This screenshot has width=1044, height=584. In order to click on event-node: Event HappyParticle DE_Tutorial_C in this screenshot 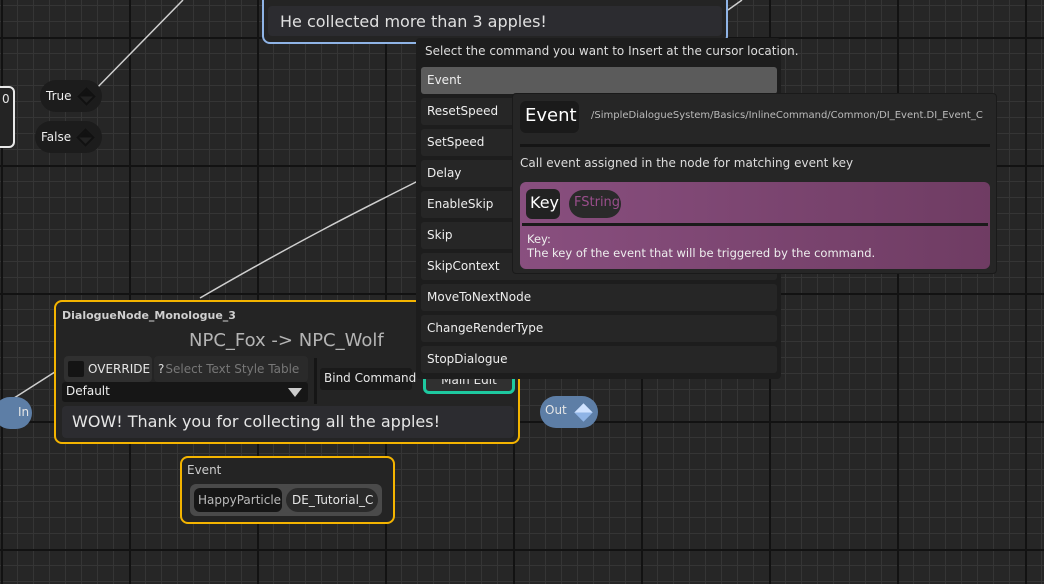, I will do `click(287, 490)`.